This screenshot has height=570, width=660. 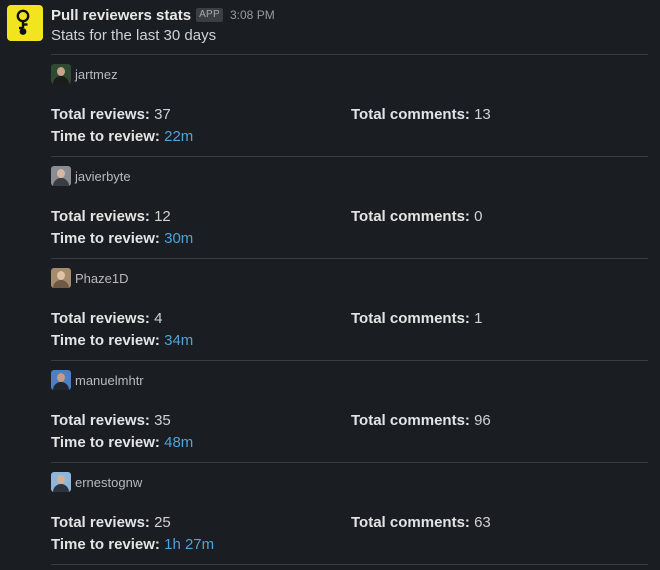 I want to click on time-to-review: Time to review: 22m, so click(x=122, y=136).